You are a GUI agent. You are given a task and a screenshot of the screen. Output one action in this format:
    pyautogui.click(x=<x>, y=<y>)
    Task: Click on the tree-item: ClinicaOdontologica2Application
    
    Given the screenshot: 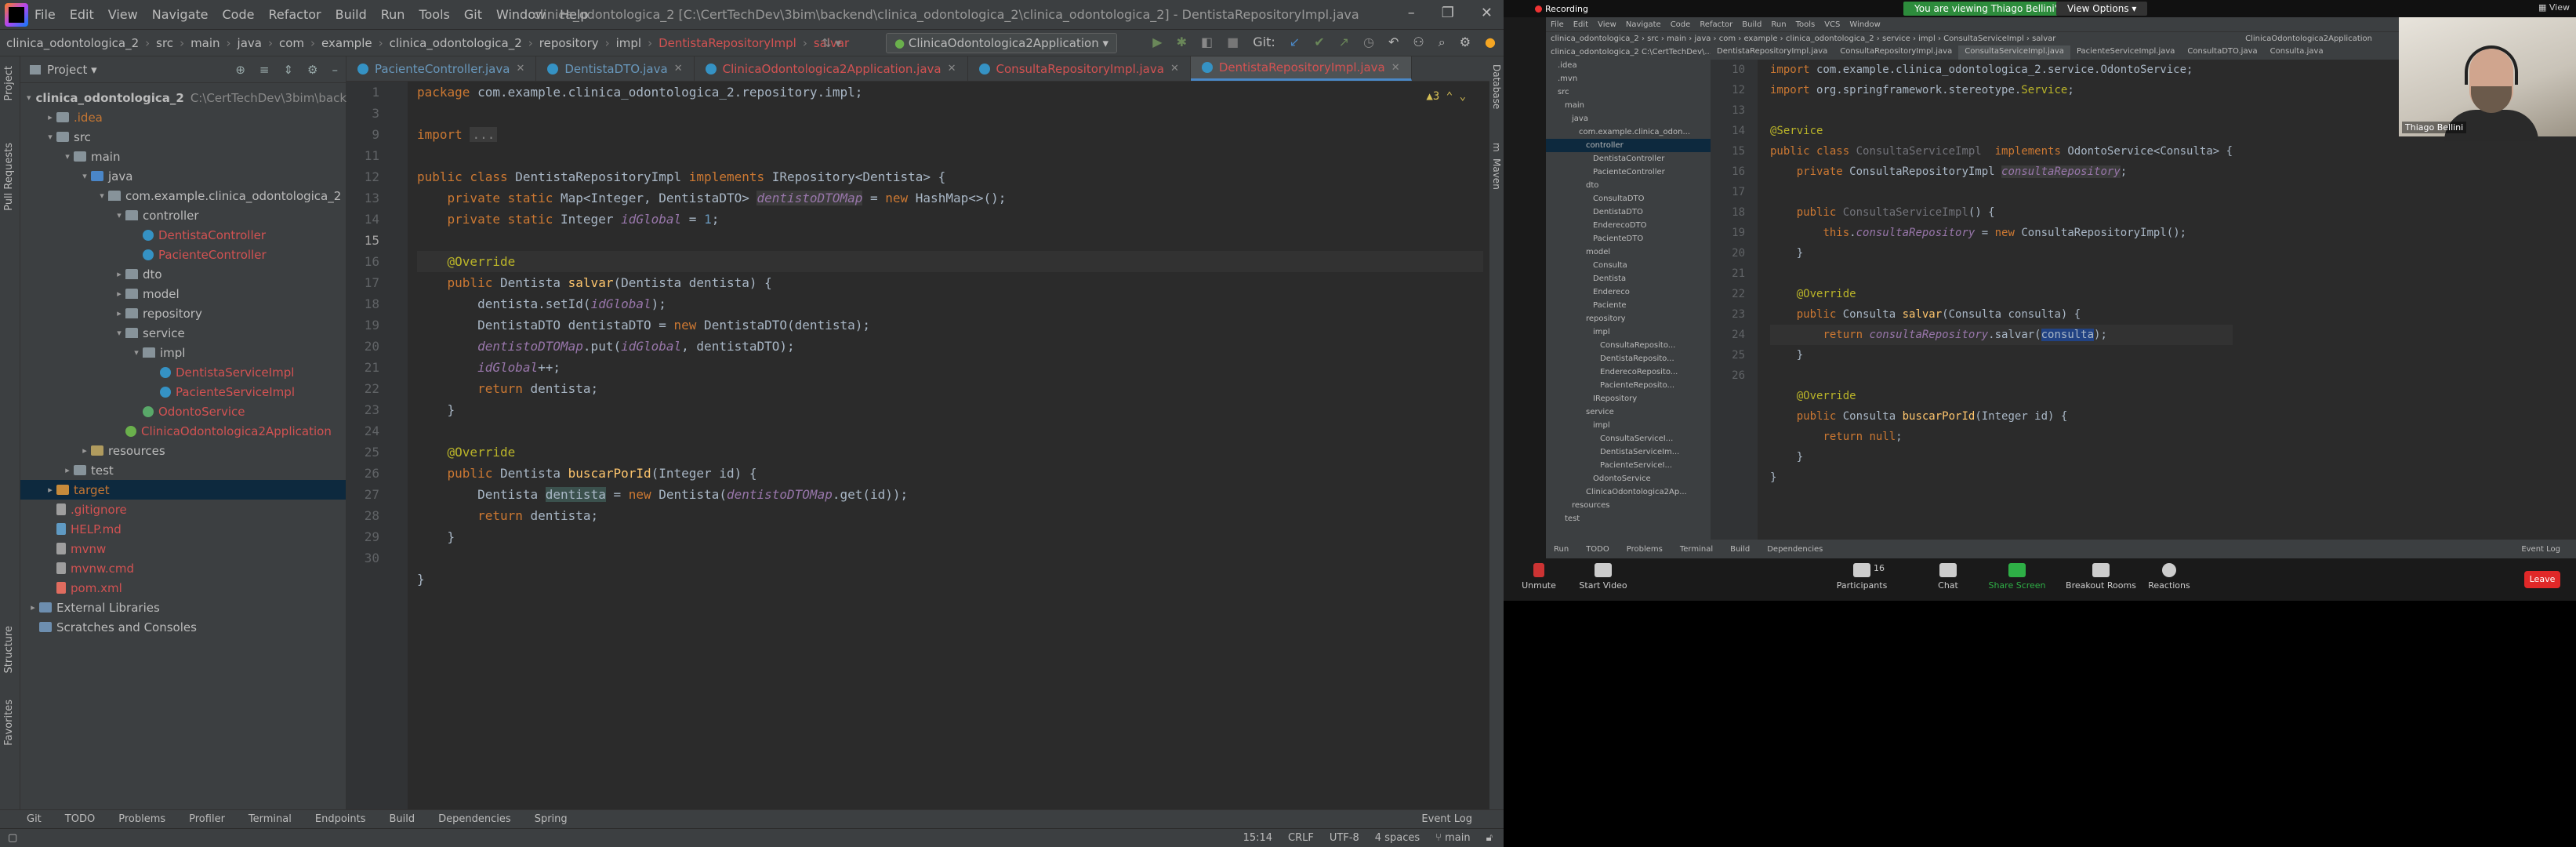 What is the action you would take?
    pyautogui.click(x=183, y=431)
    